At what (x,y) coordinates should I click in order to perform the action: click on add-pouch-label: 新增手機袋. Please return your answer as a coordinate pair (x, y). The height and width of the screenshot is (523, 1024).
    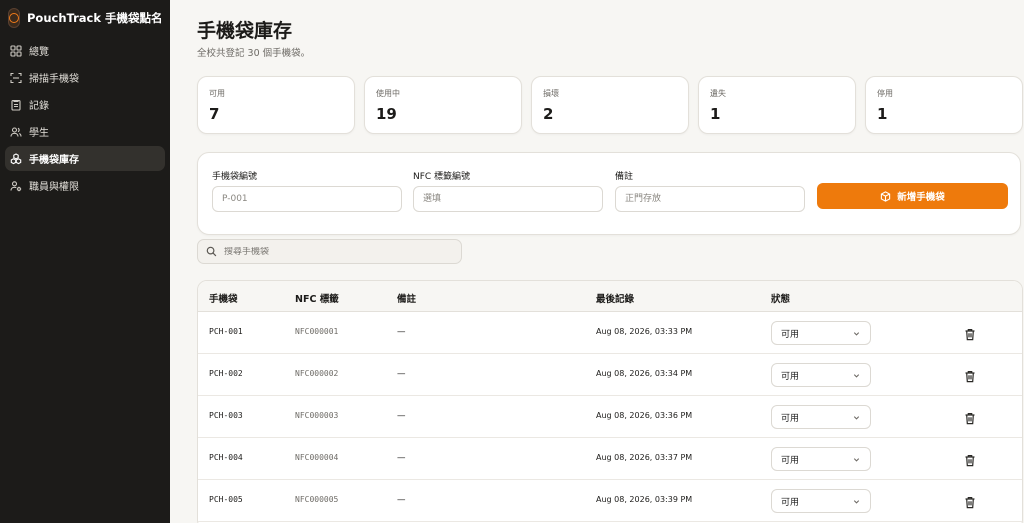
    Looking at the image, I should click on (921, 197).